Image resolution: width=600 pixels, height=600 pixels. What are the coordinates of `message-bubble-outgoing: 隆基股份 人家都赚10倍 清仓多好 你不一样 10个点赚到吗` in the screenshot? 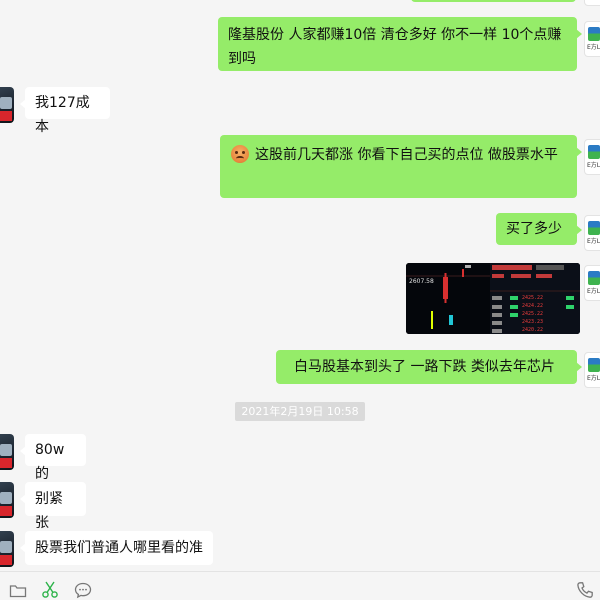 It's located at (400, 44).